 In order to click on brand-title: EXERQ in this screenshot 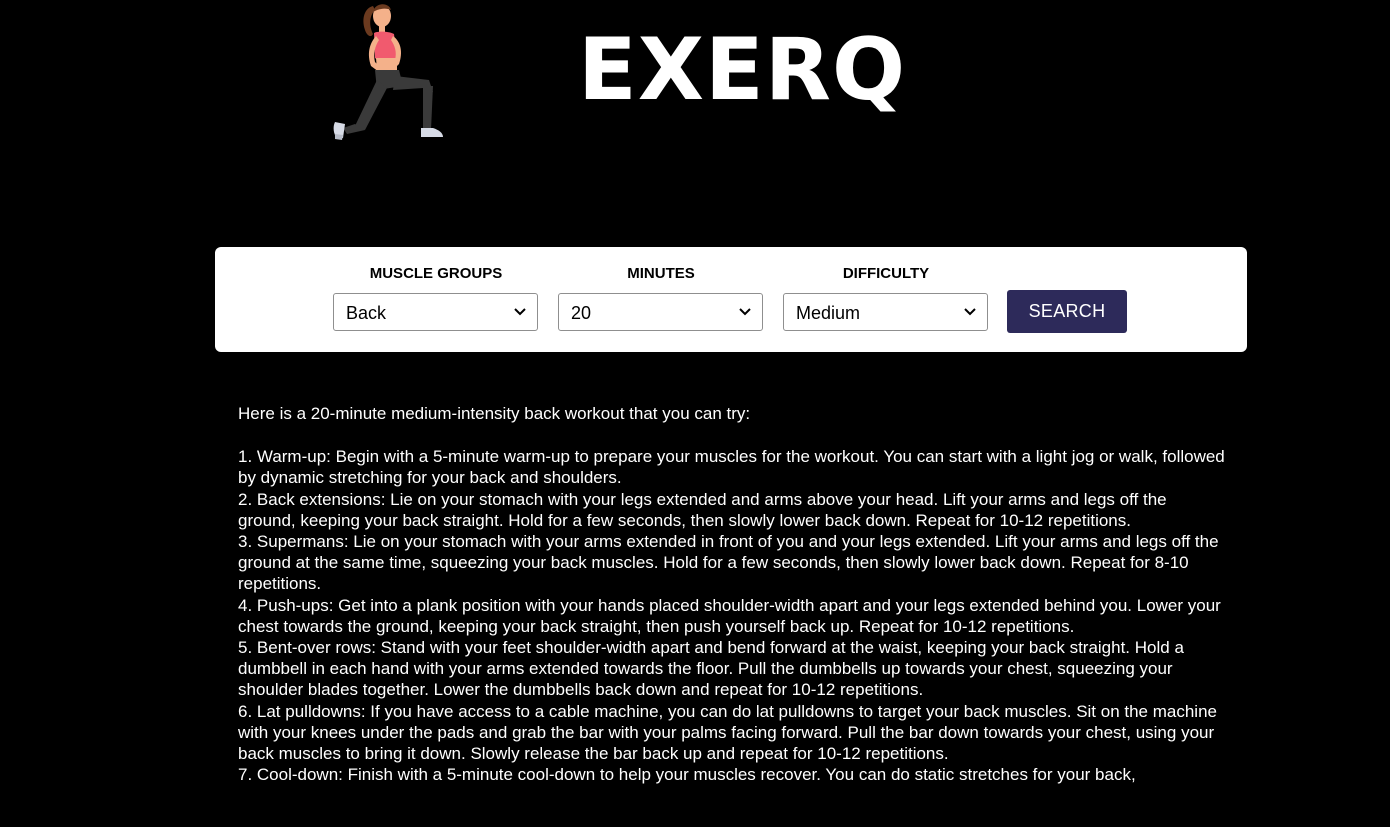, I will do `click(742, 70)`.